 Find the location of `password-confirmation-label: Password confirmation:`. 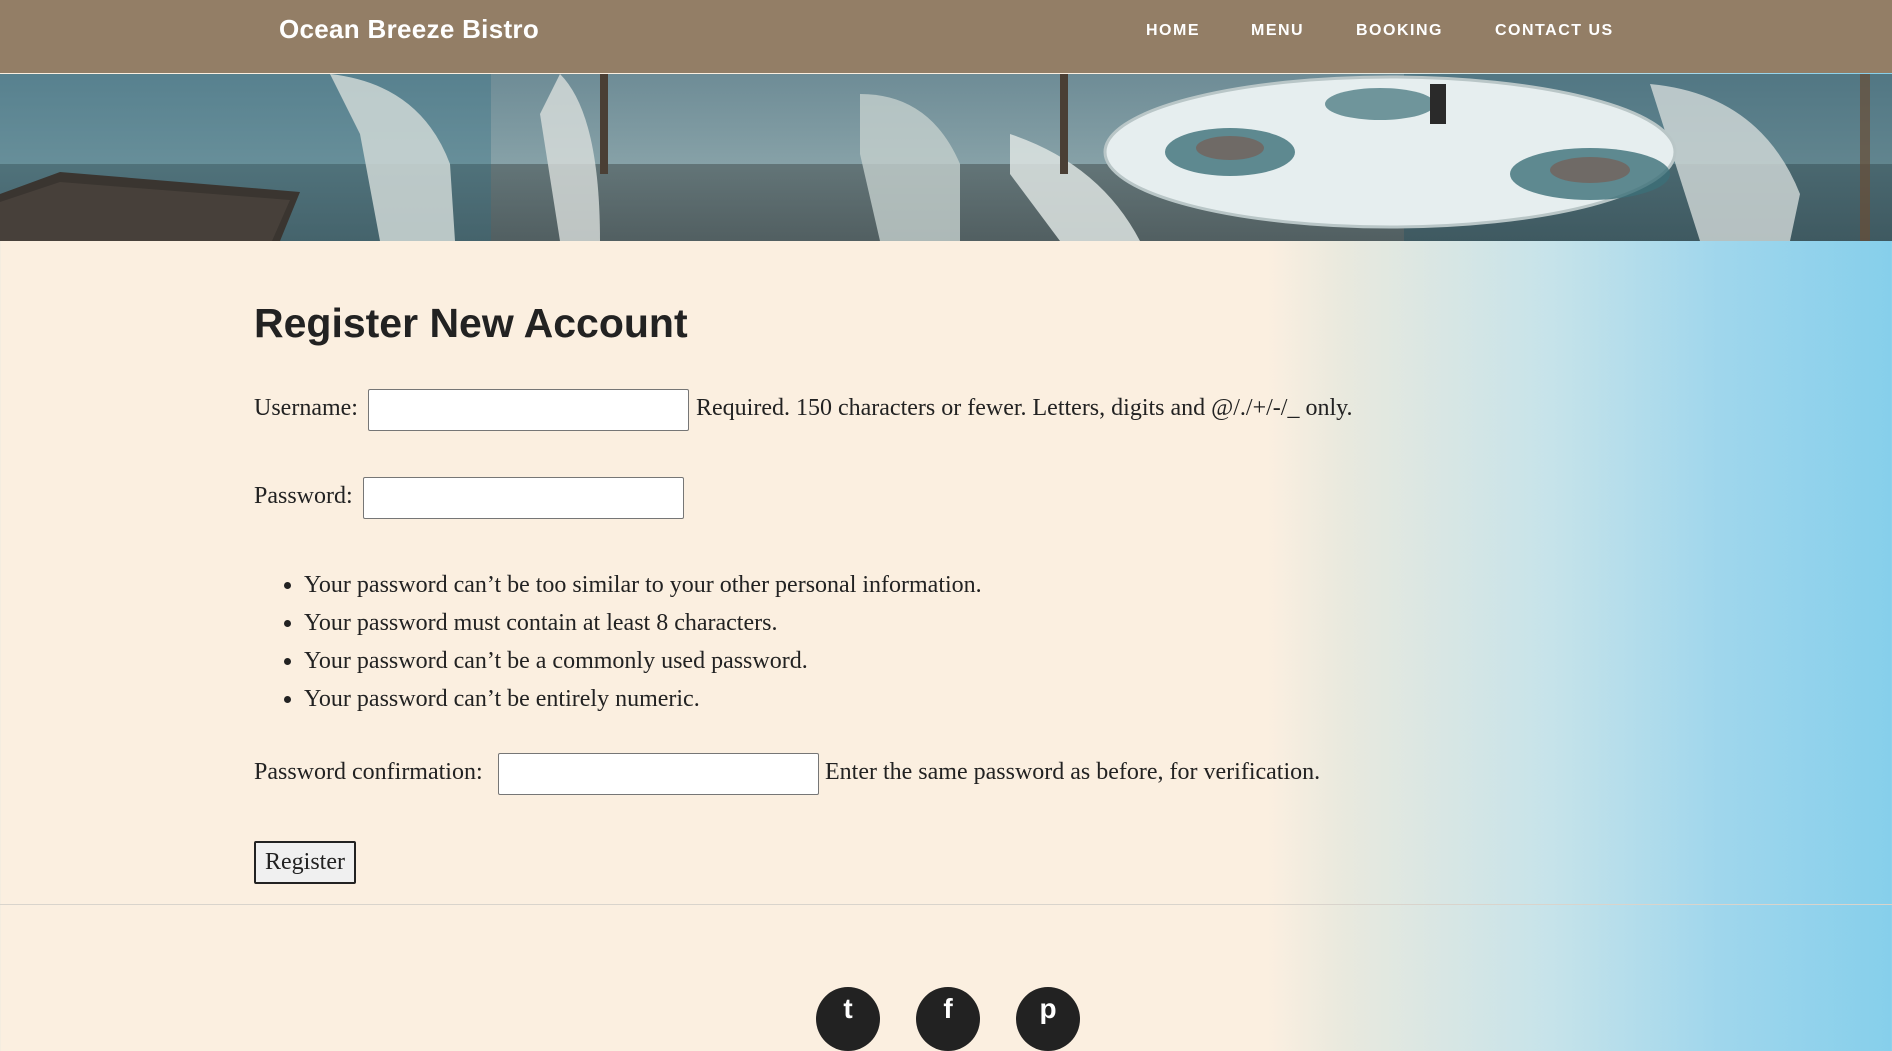

password-confirmation-label: Password confirmation: is located at coordinates (368, 772).